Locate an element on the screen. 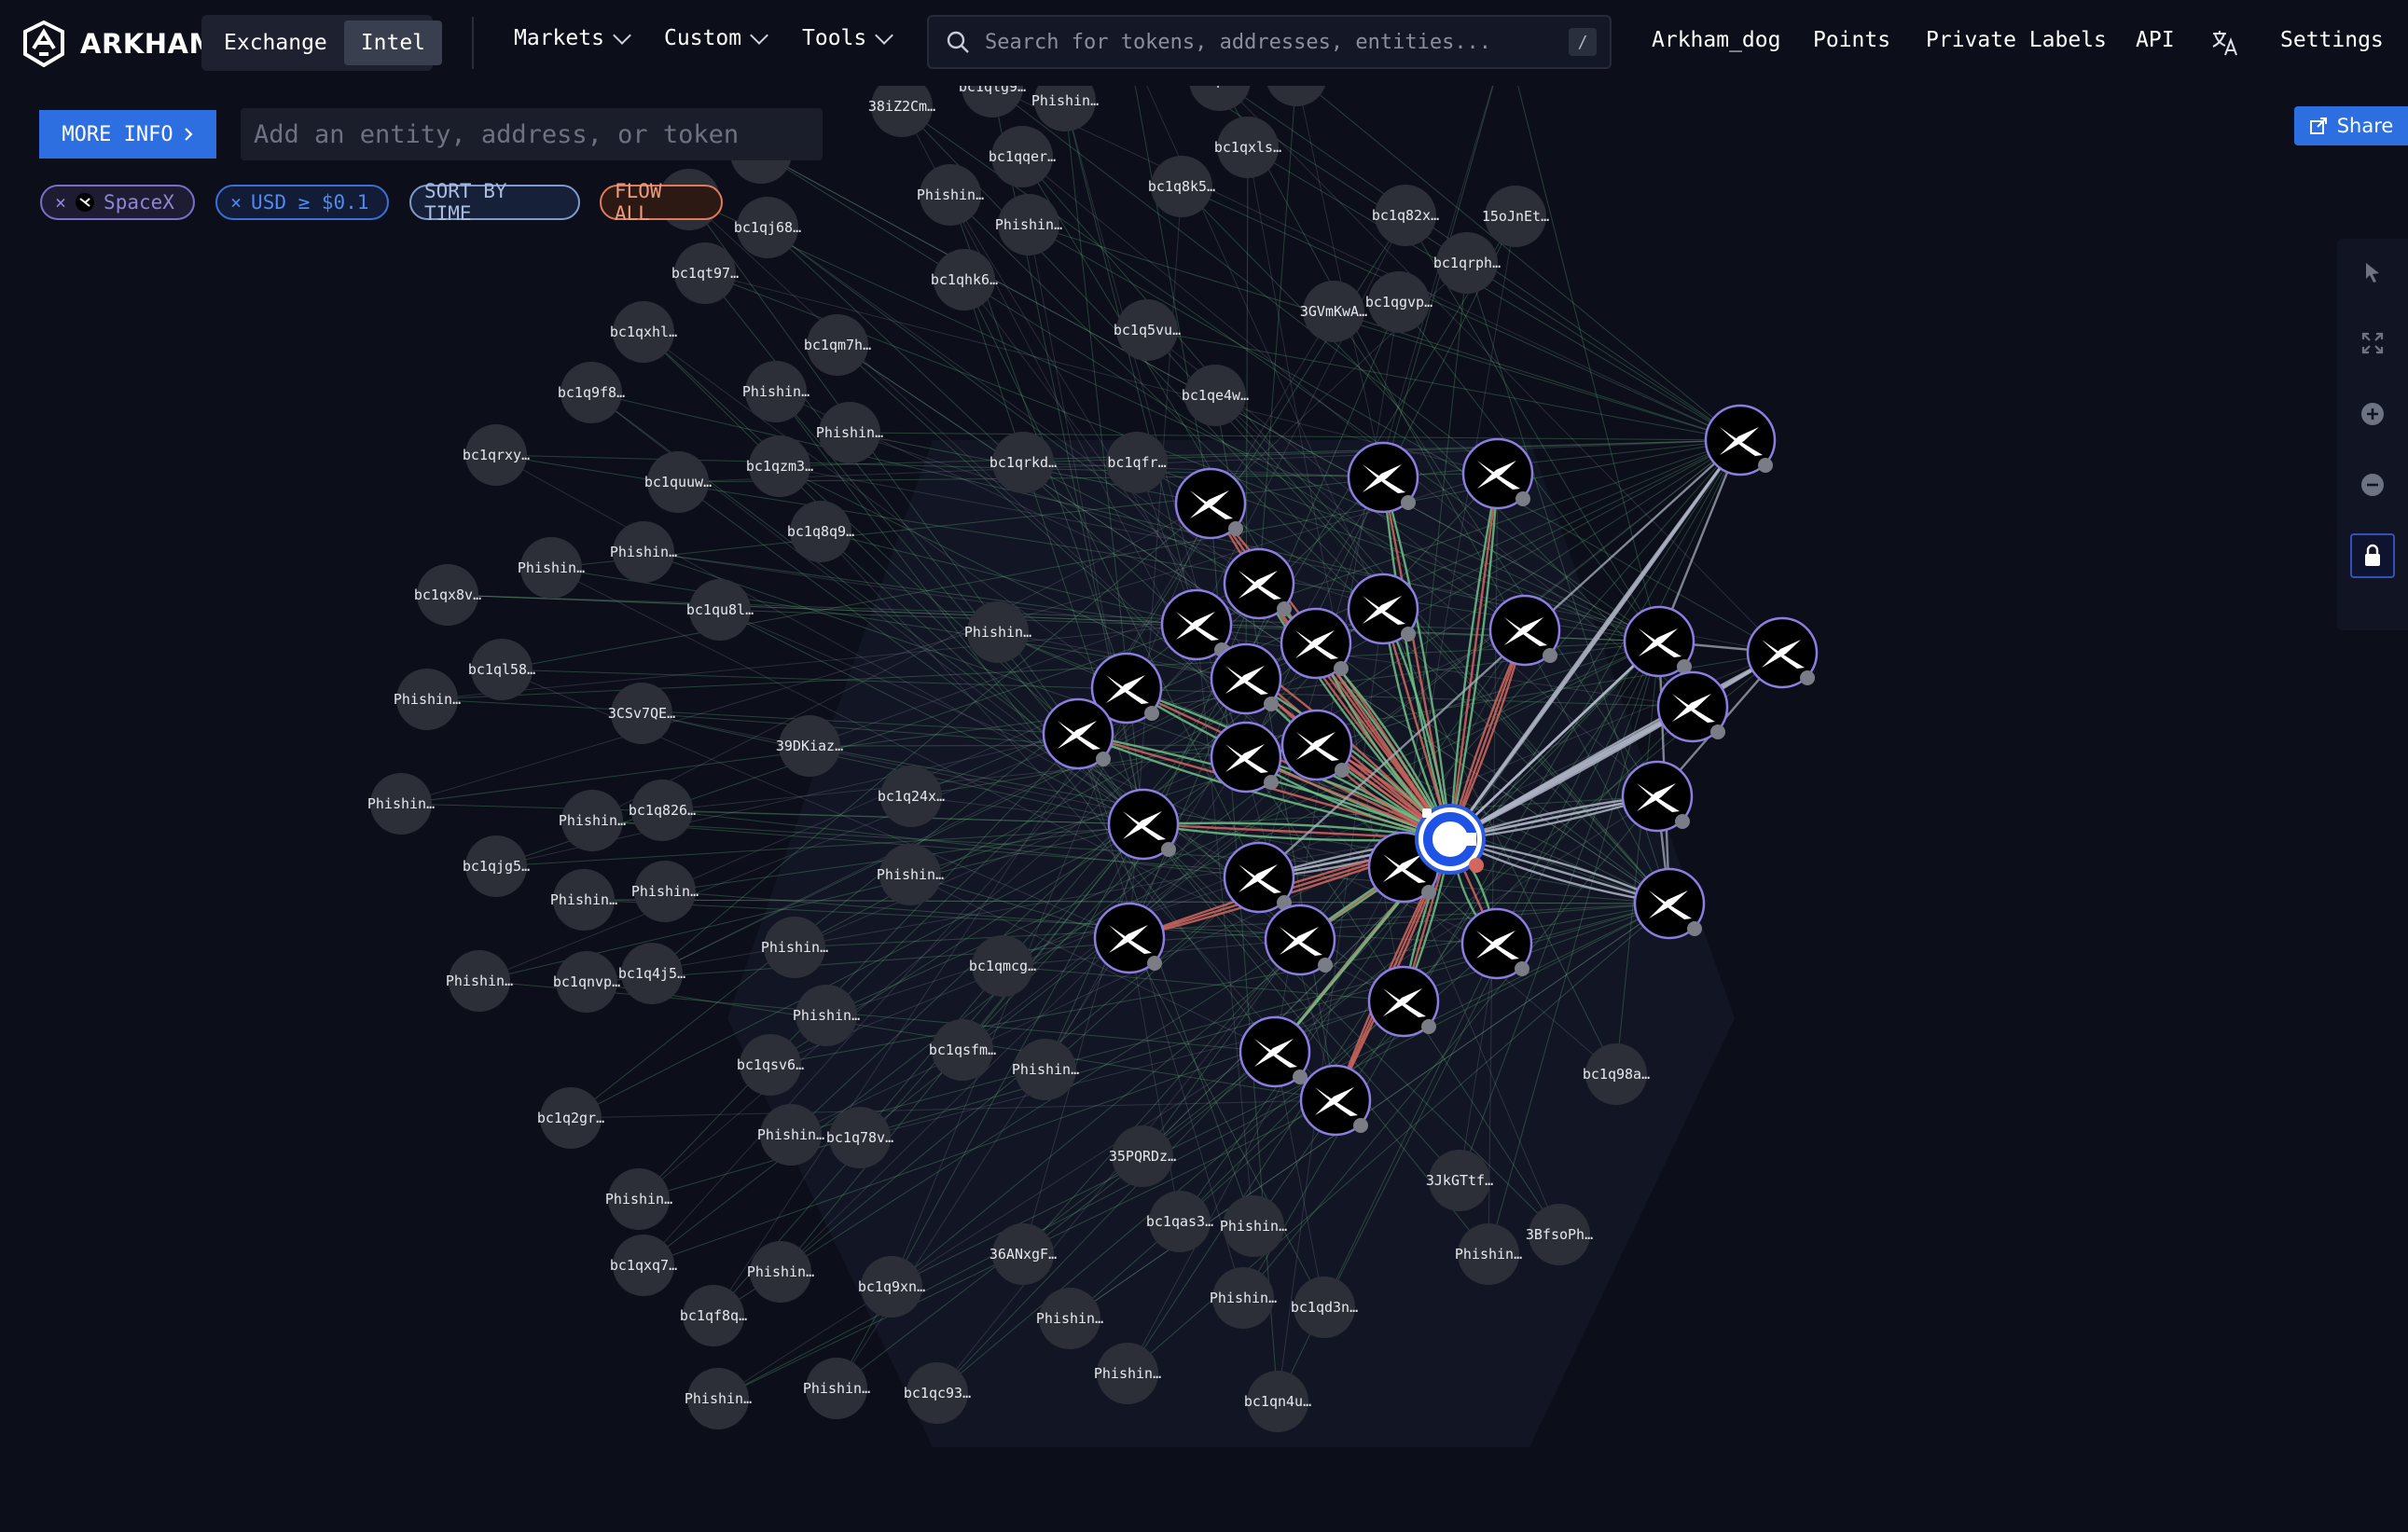 The width and height of the screenshot is (2408, 1532). coinbase-hub is located at coordinates (1450, 839).